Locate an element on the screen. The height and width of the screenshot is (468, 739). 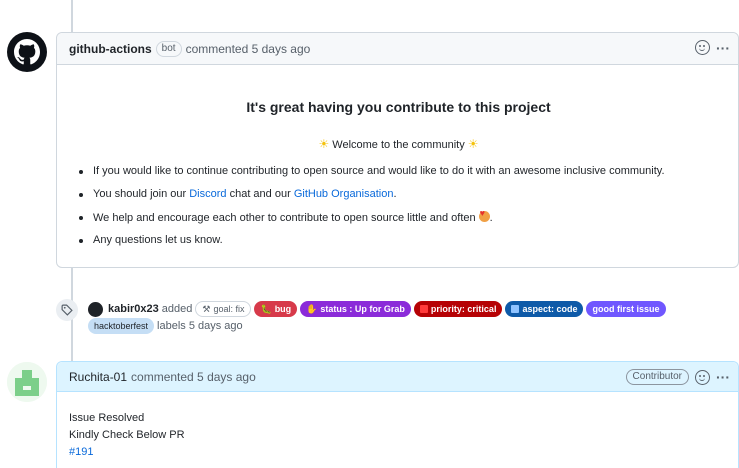
label-status-up-for-grab: ✋ status : Up for Grab is located at coordinates (355, 309).